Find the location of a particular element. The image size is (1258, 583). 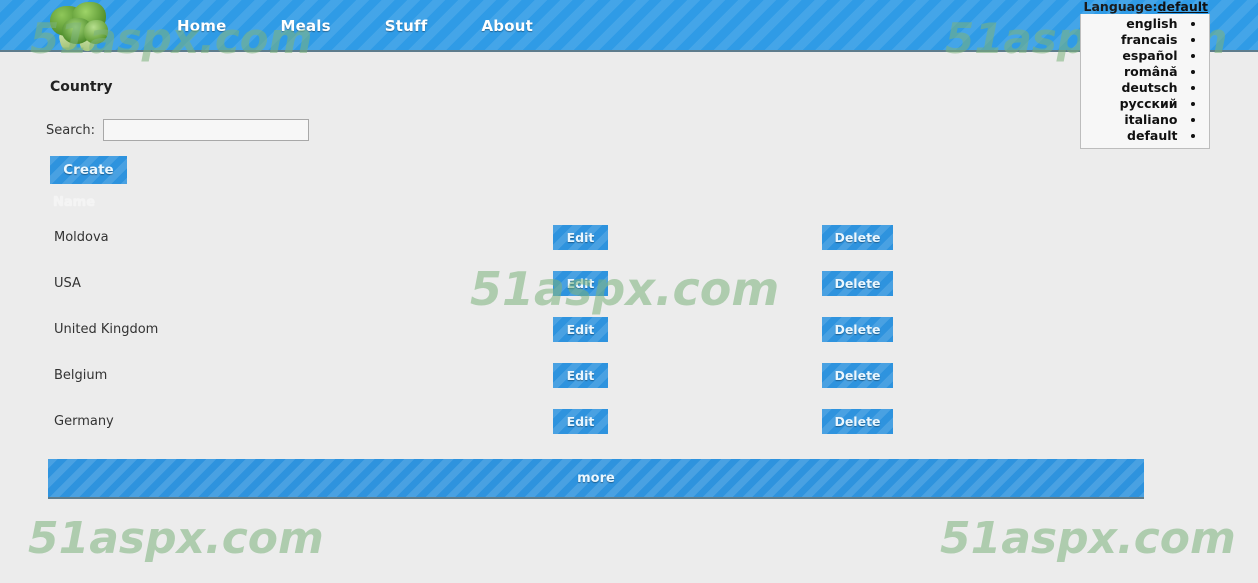

nav-item-about: About is located at coordinates (507, 26).